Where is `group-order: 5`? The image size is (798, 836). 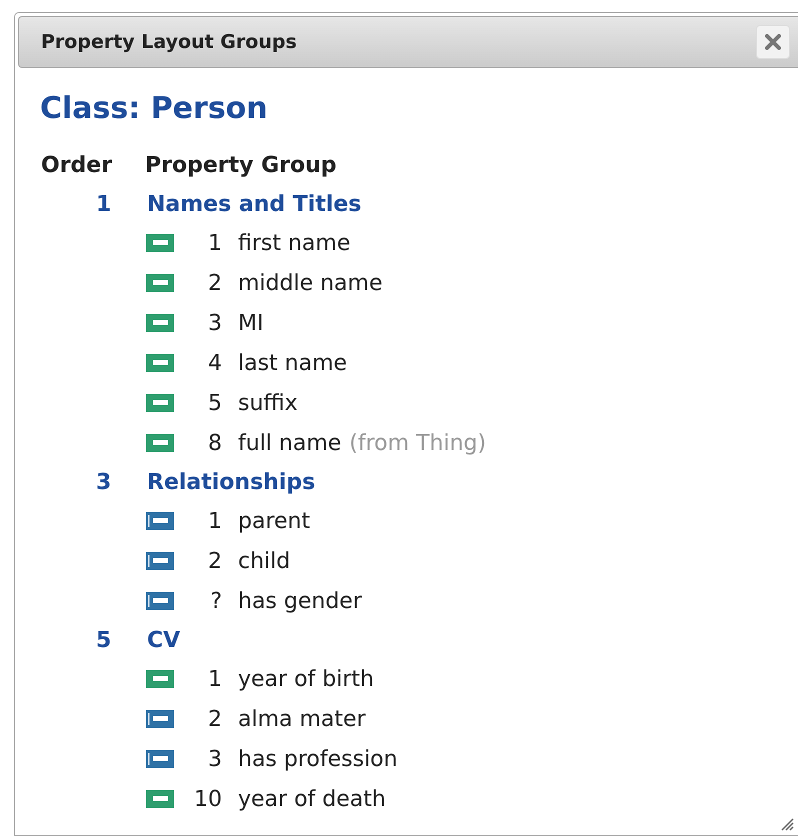
group-order: 5 is located at coordinates (104, 640).